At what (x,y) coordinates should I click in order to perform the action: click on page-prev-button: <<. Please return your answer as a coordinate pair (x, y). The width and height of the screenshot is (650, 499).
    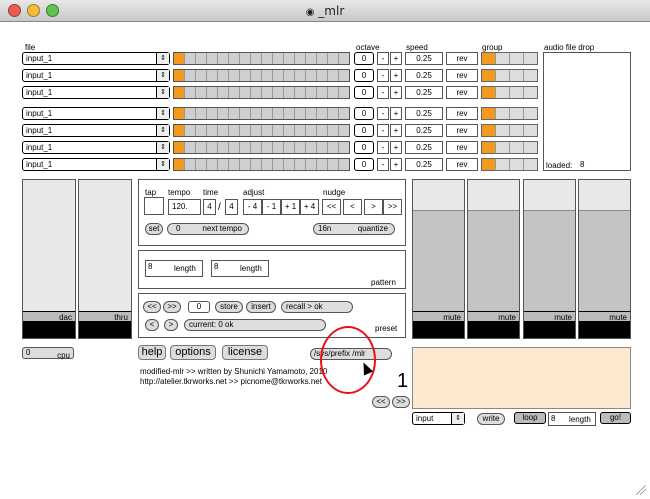
    Looking at the image, I should click on (381, 402).